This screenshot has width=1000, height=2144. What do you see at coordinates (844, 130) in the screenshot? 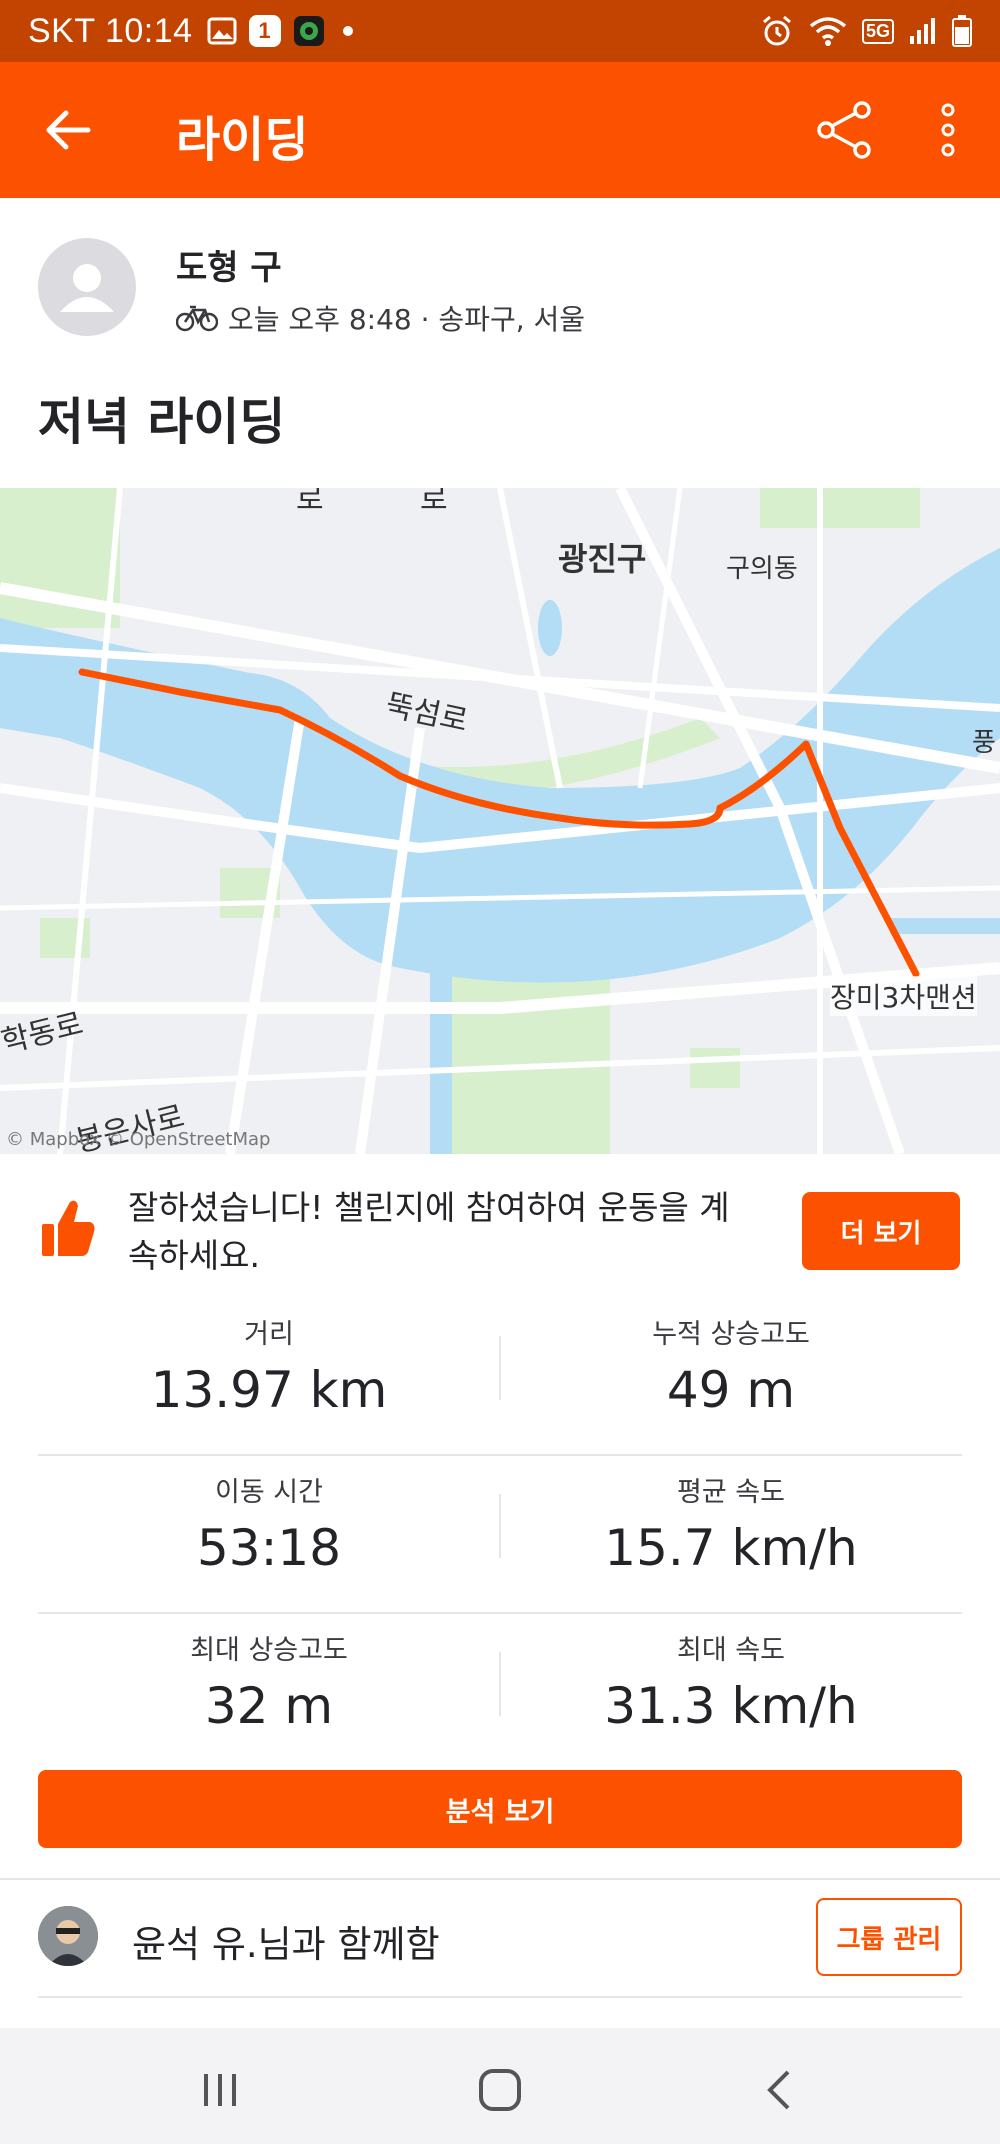
I see `share-icon` at bounding box center [844, 130].